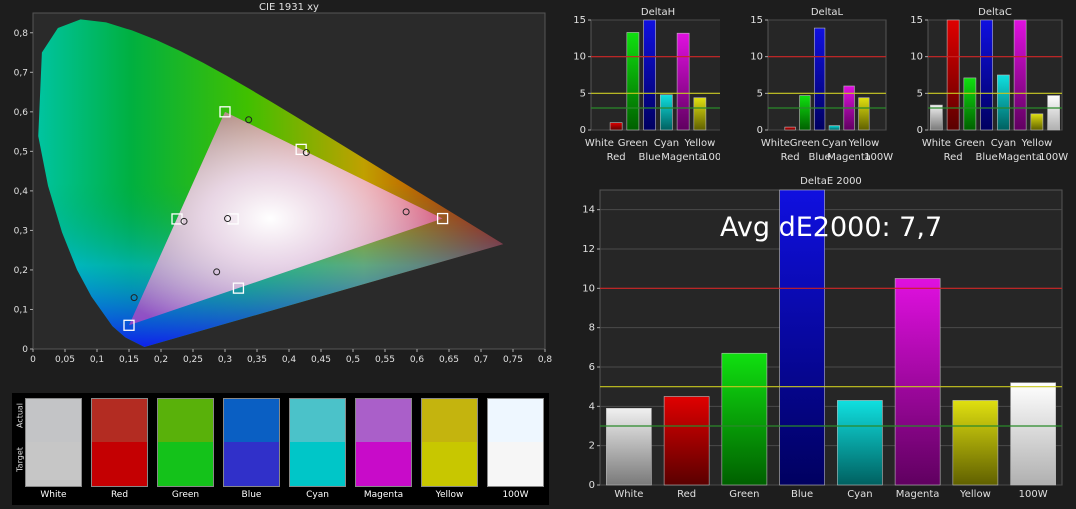  I want to click on cie-x-tick-label: 0,3, so click(225, 360).